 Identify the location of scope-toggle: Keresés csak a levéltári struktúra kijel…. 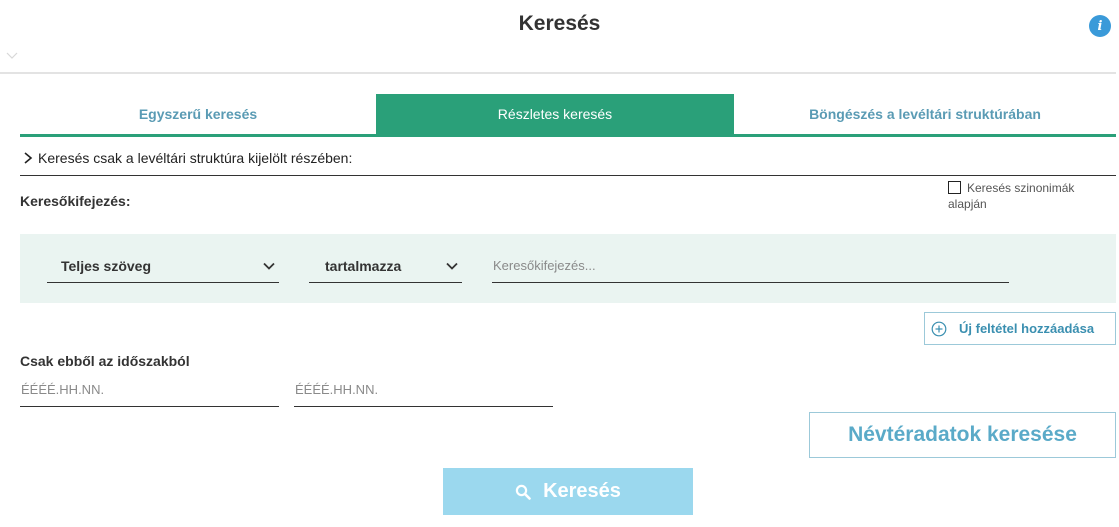
(568, 158).